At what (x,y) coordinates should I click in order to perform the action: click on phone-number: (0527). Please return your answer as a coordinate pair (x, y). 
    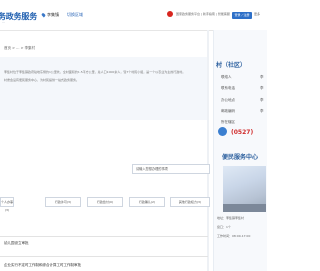
    Looking at the image, I should click on (242, 132).